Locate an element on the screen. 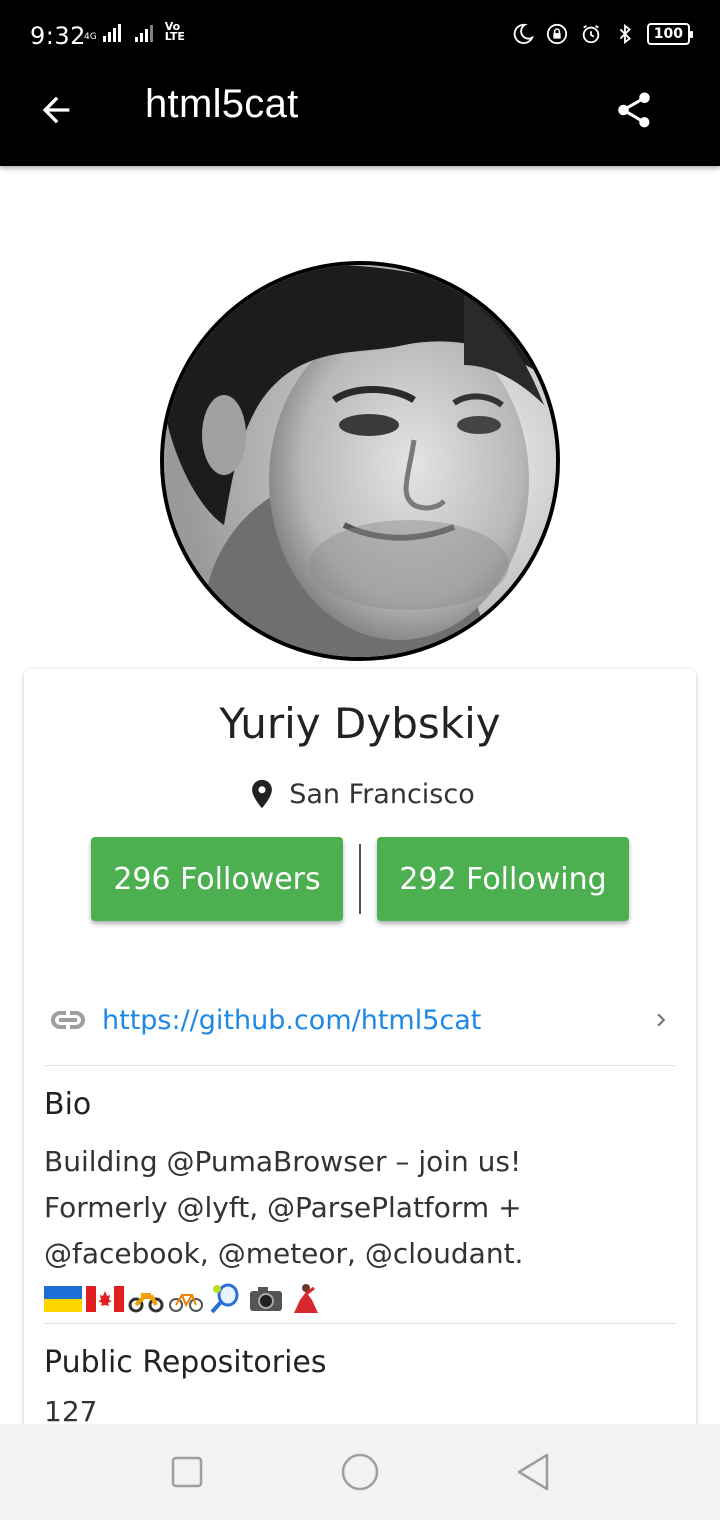 This screenshot has height=1520, width=720. back-button is located at coordinates (56, 110).